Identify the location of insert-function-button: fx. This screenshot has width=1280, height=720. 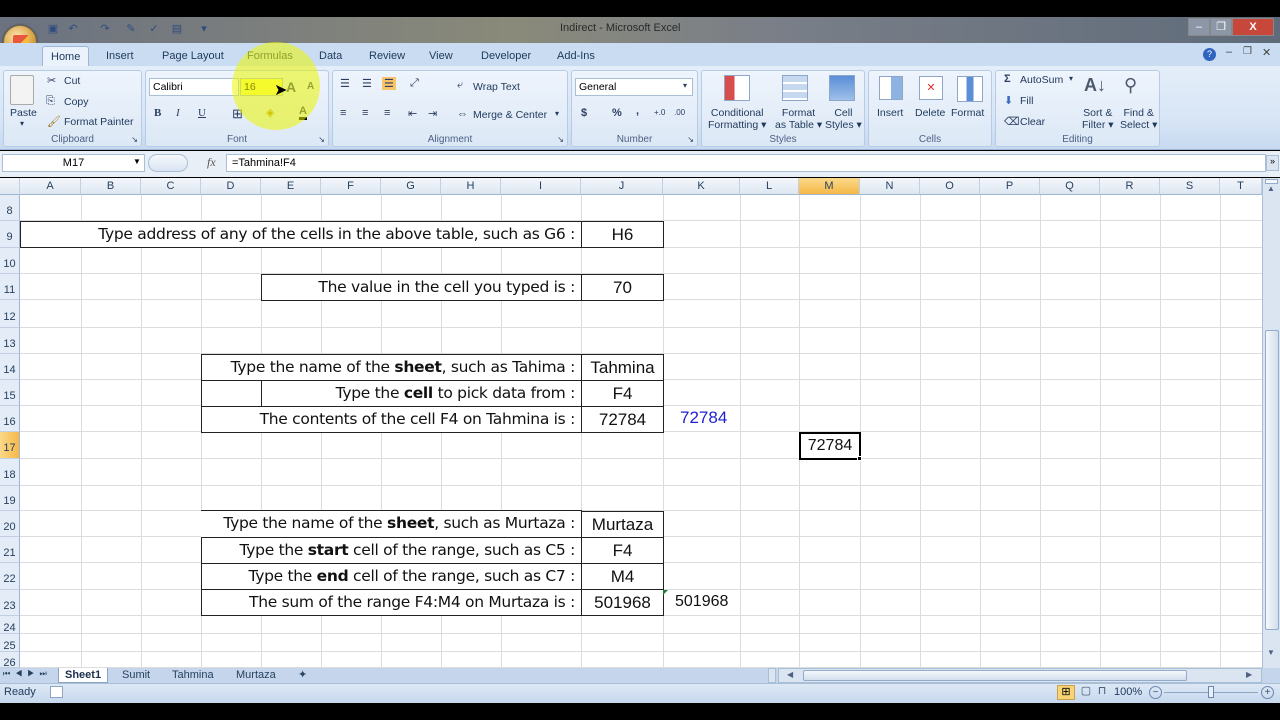
(211, 162).